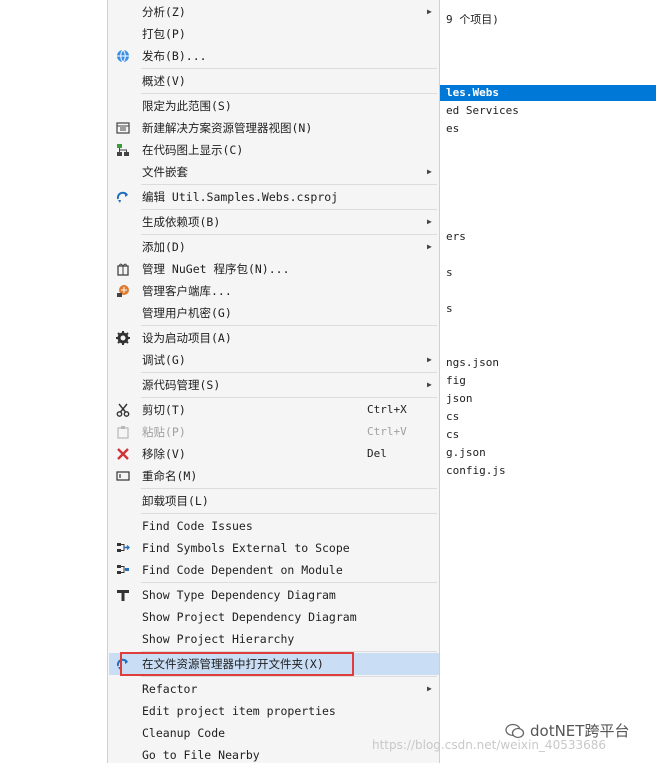 Image resolution: width=656 pixels, height=766 pixels. I want to click on menu-item-label: 调试(G), so click(164, 360).